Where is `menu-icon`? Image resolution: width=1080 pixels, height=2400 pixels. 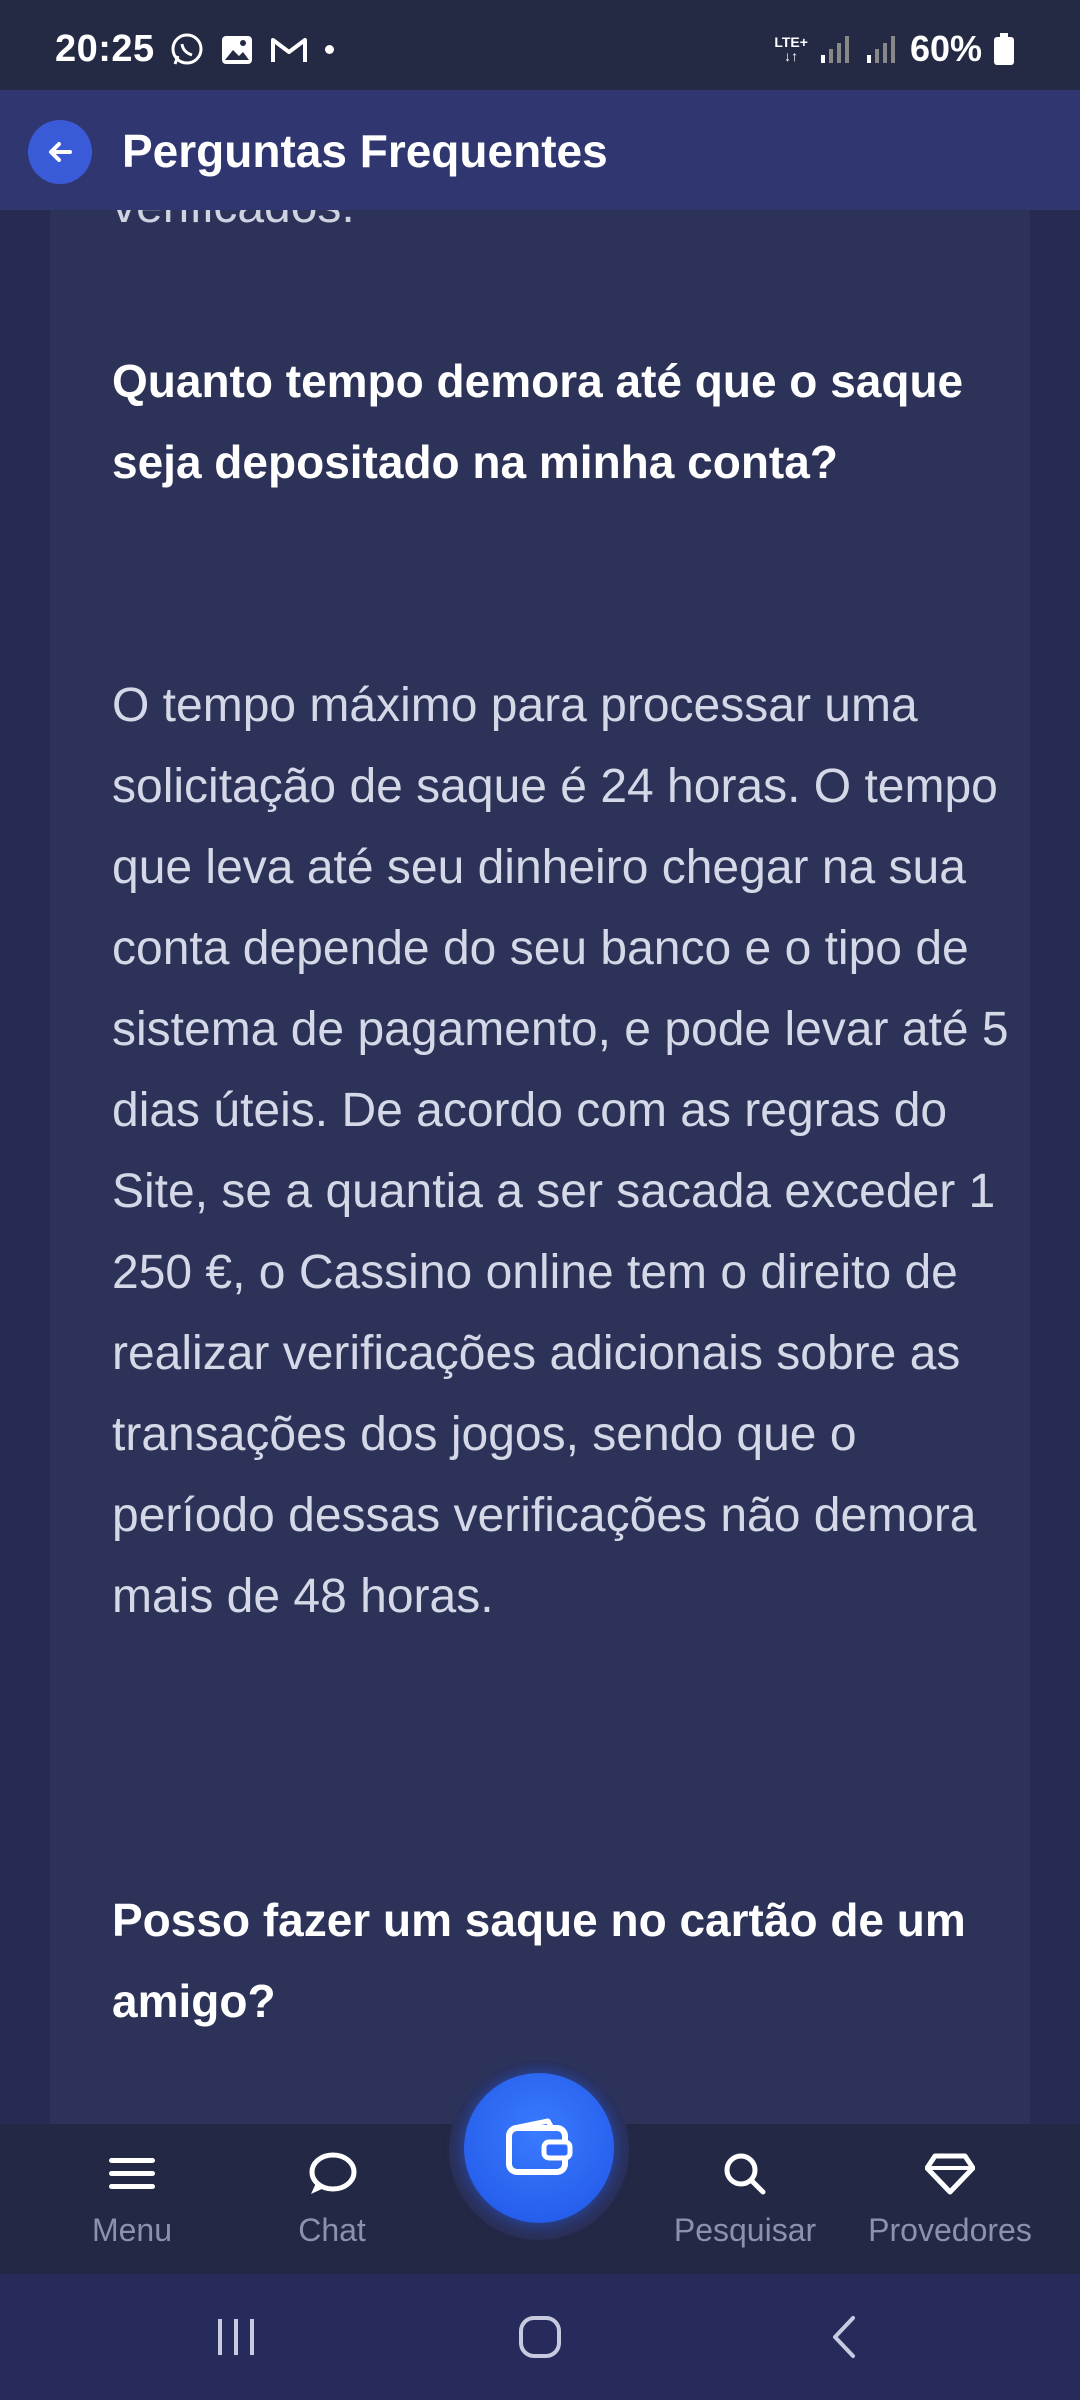
menu-icon is located at coordinates (132, 2174).